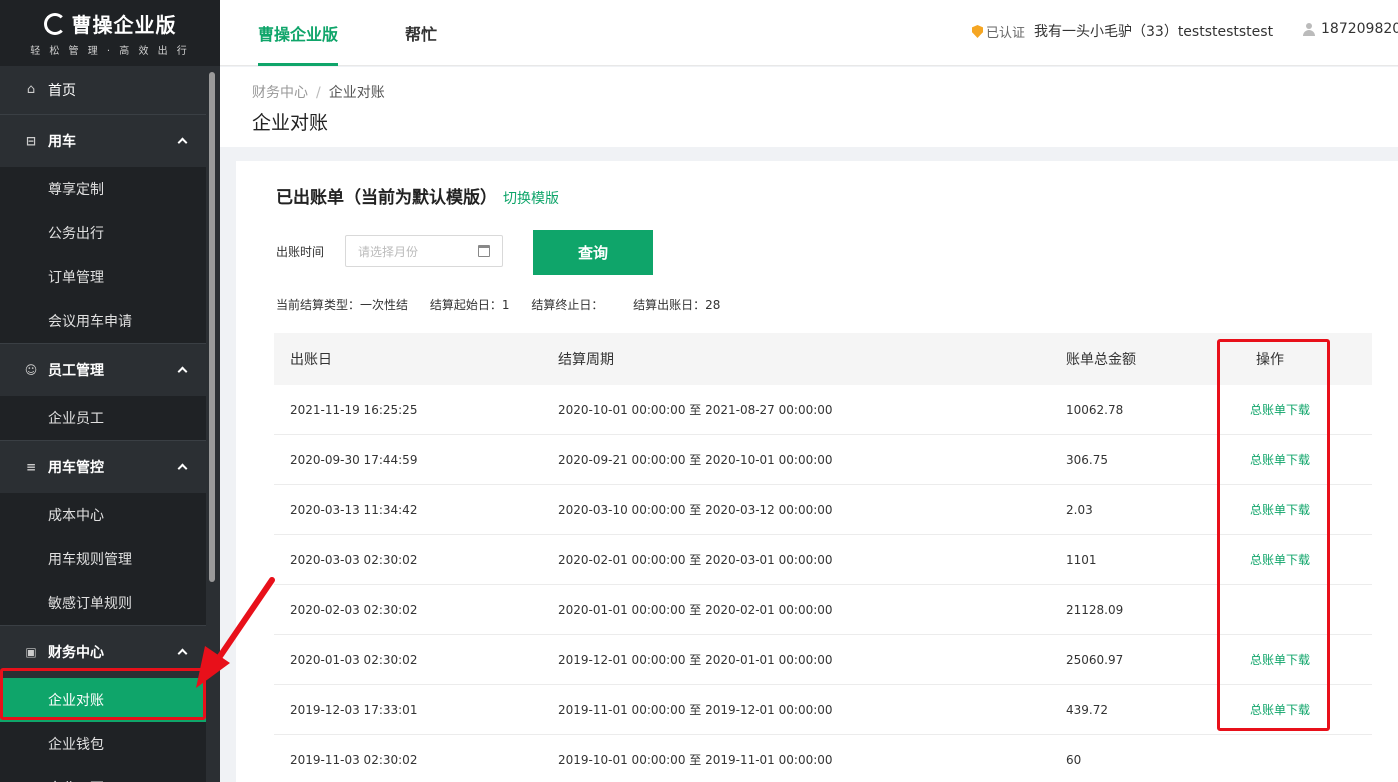  What do you see at coordinates (354, 409) in the screenshot?
I see `cell-date: 2021-11-19 16:25:25` at bounding box center [354, 409].